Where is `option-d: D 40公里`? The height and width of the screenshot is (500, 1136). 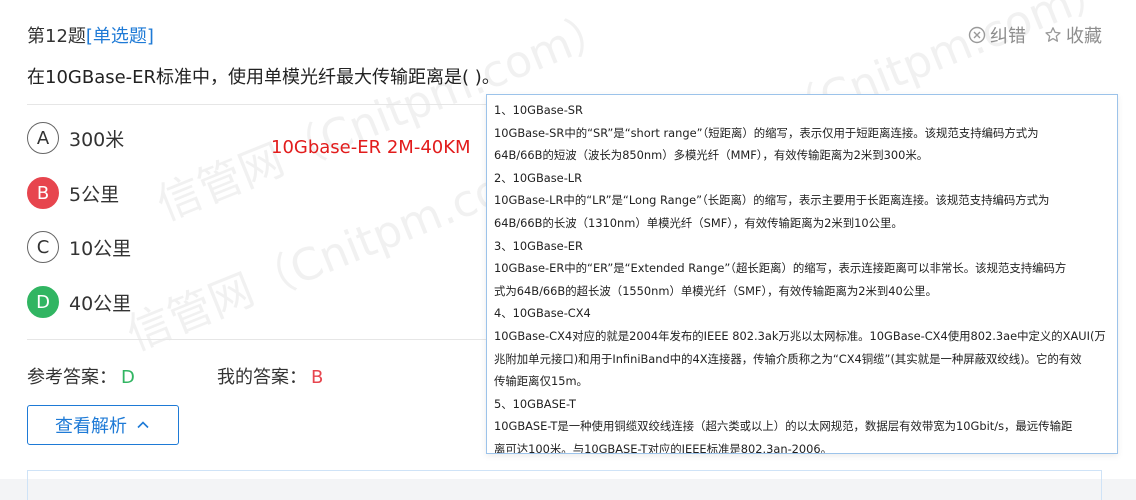
option-d: D 40公里 is located at coordinates (79, 302).